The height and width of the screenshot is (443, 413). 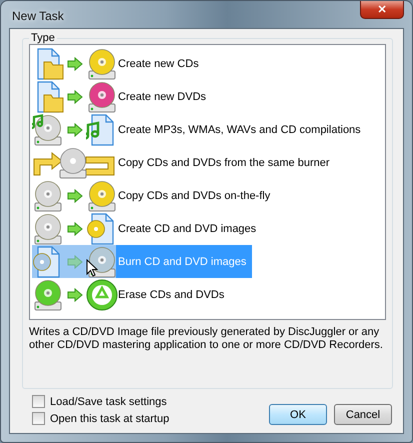 I want to click on task-label: Copy CDs and DVDs from the same burner, so click(x=224, y=163).